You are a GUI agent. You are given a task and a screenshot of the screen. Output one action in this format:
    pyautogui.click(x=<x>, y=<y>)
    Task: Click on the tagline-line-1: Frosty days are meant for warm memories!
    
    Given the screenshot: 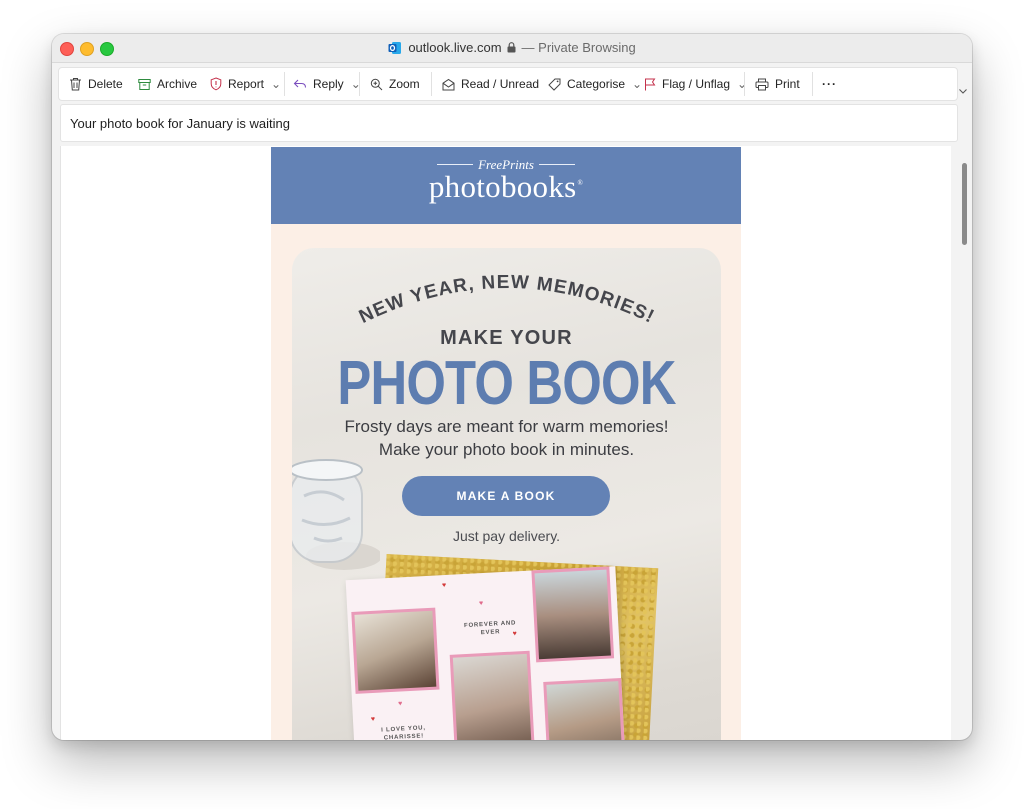 What is the action you would take?
    pyautogui.click(x=506, y=426)
    